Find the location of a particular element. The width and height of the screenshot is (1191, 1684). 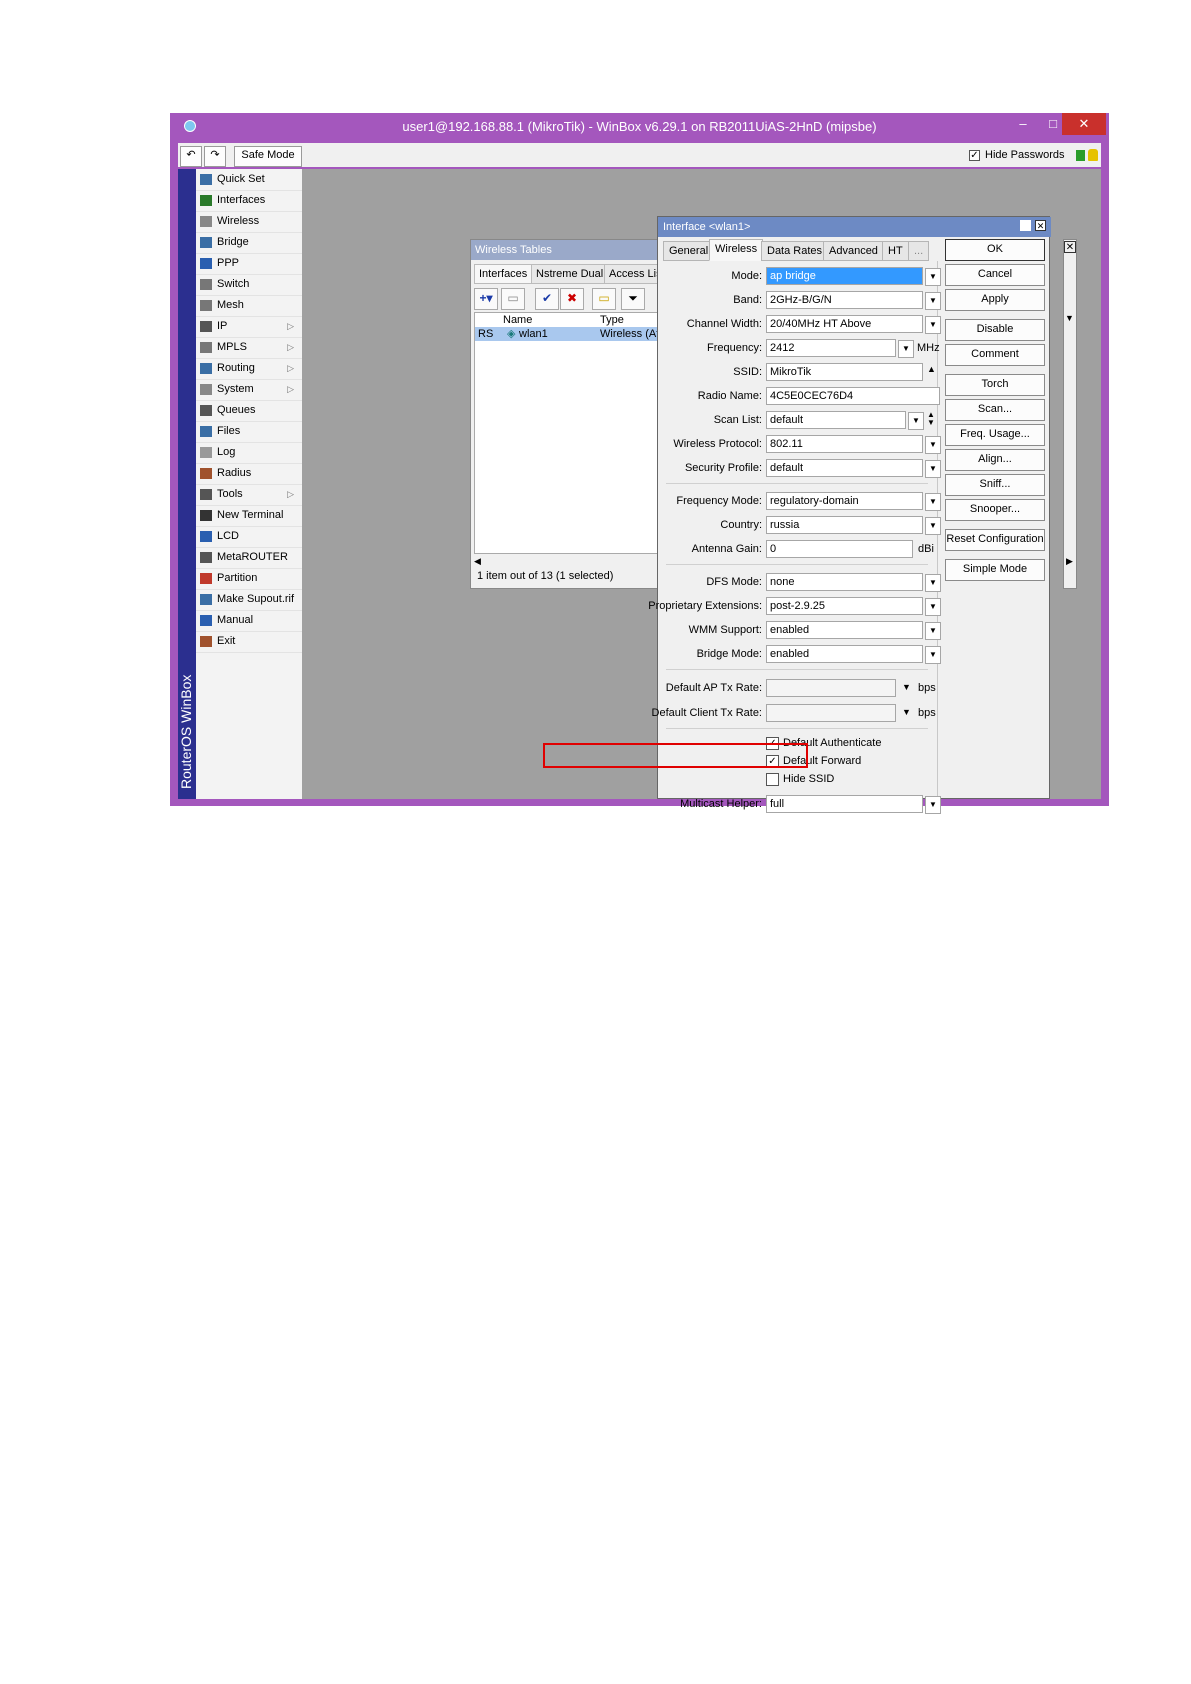

sidebar-item-partition: Partition is located at coordinates (249, 579).